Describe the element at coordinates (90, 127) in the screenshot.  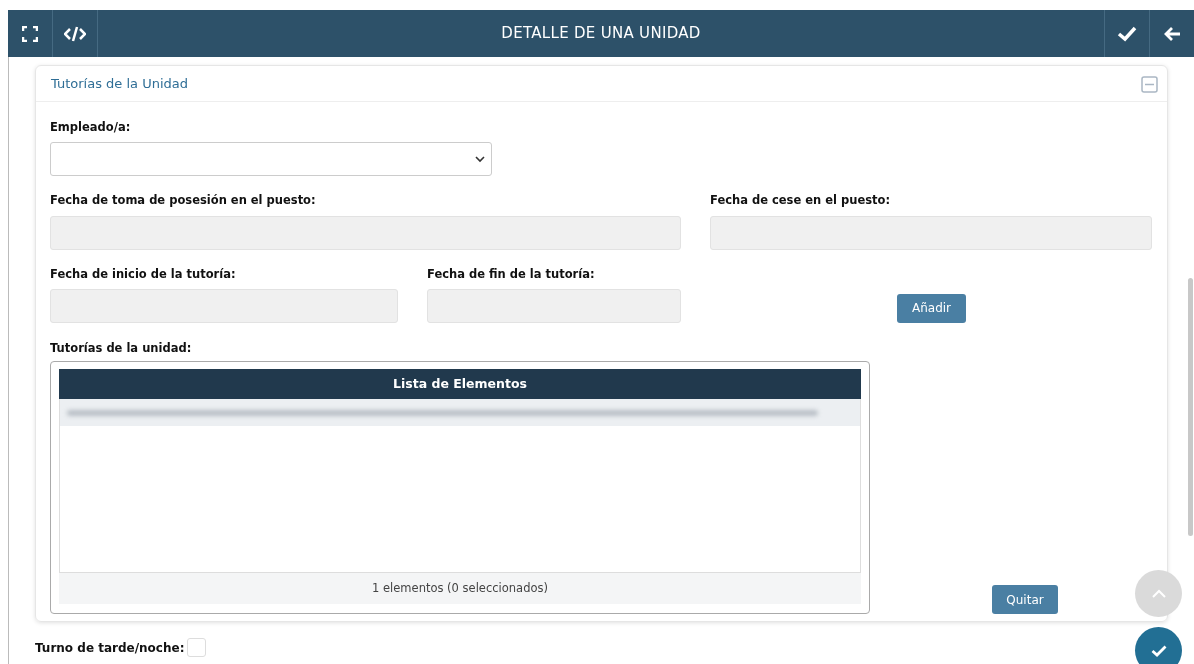
I see `field-label: Empleado/a:` at that location.